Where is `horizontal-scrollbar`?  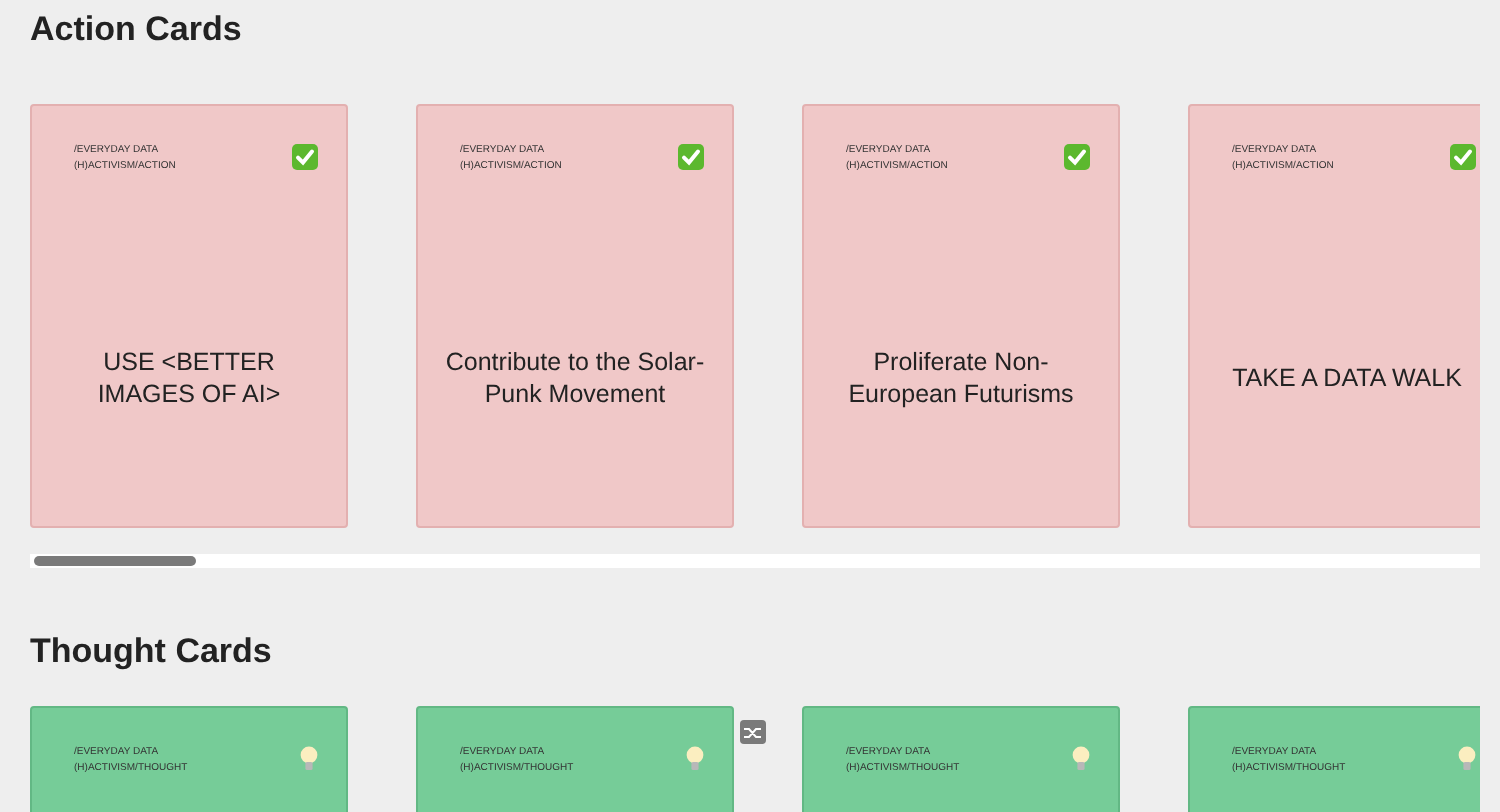
horizontal-scrollbar is located at coordinates (755, 561).